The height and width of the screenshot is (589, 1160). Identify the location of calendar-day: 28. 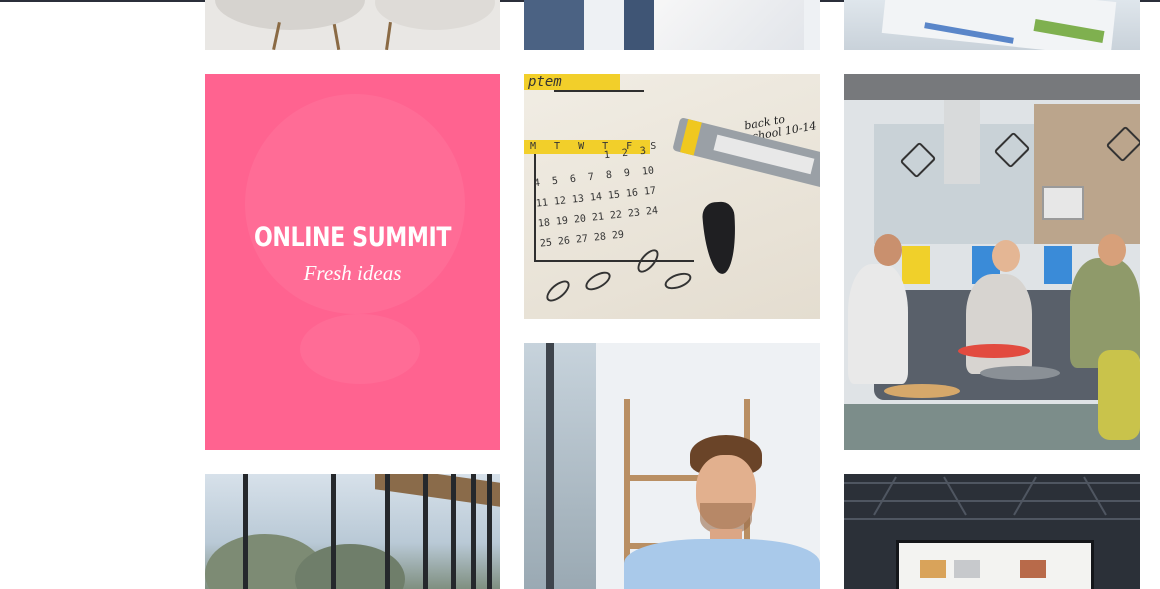
(600, 237).